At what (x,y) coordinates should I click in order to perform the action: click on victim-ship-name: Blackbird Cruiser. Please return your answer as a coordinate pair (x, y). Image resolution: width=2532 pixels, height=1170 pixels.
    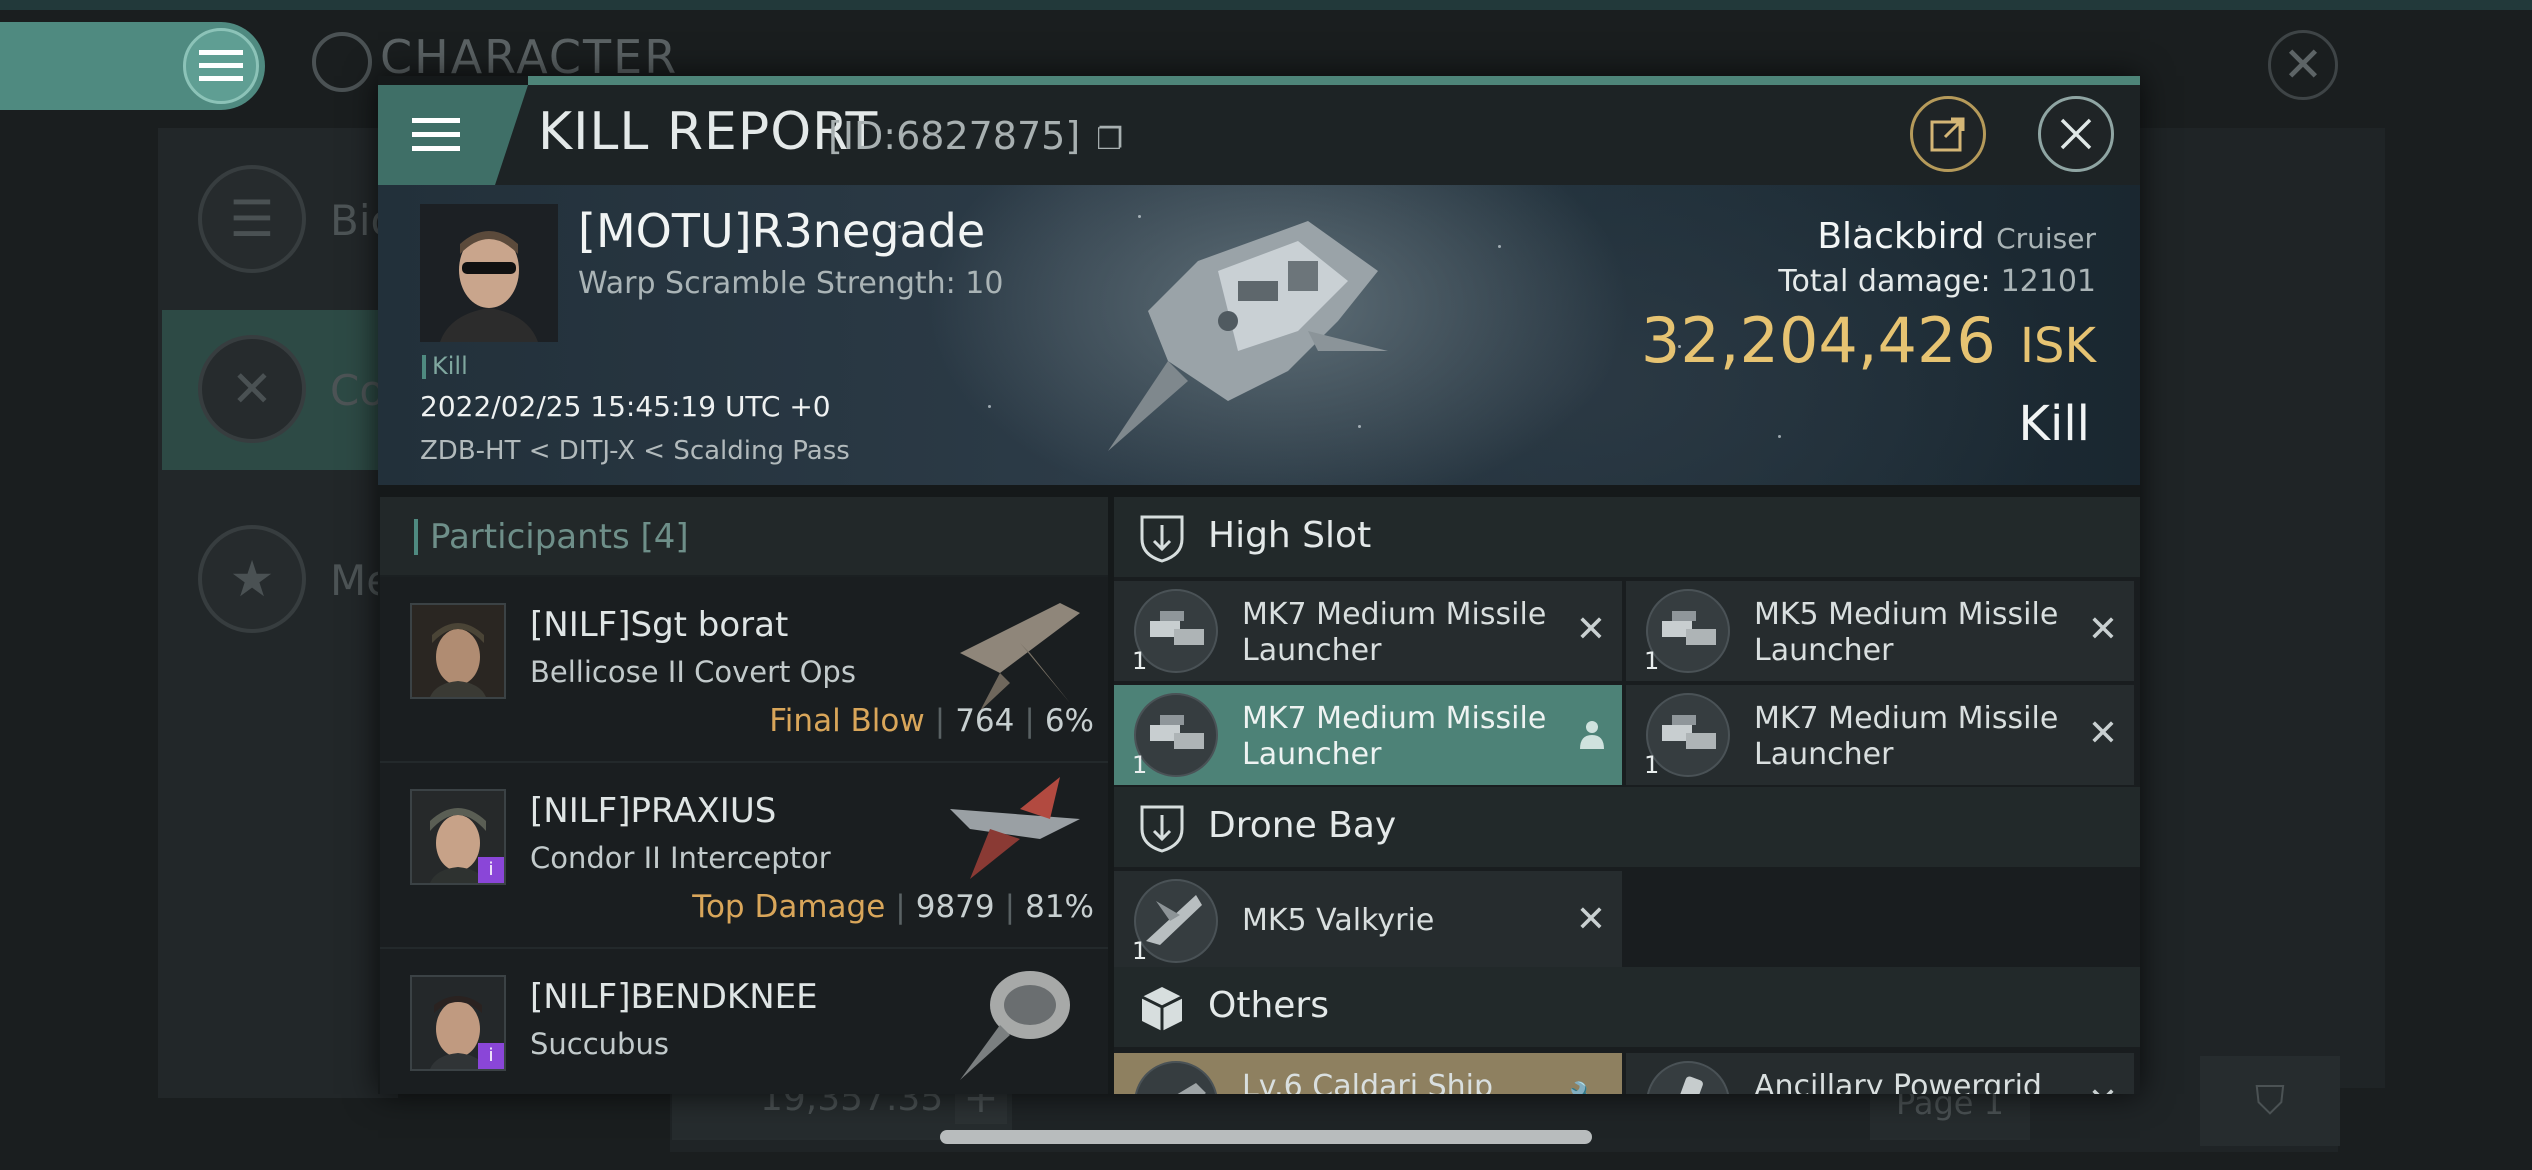
    Looking at the image, I should click on (1956, 236).